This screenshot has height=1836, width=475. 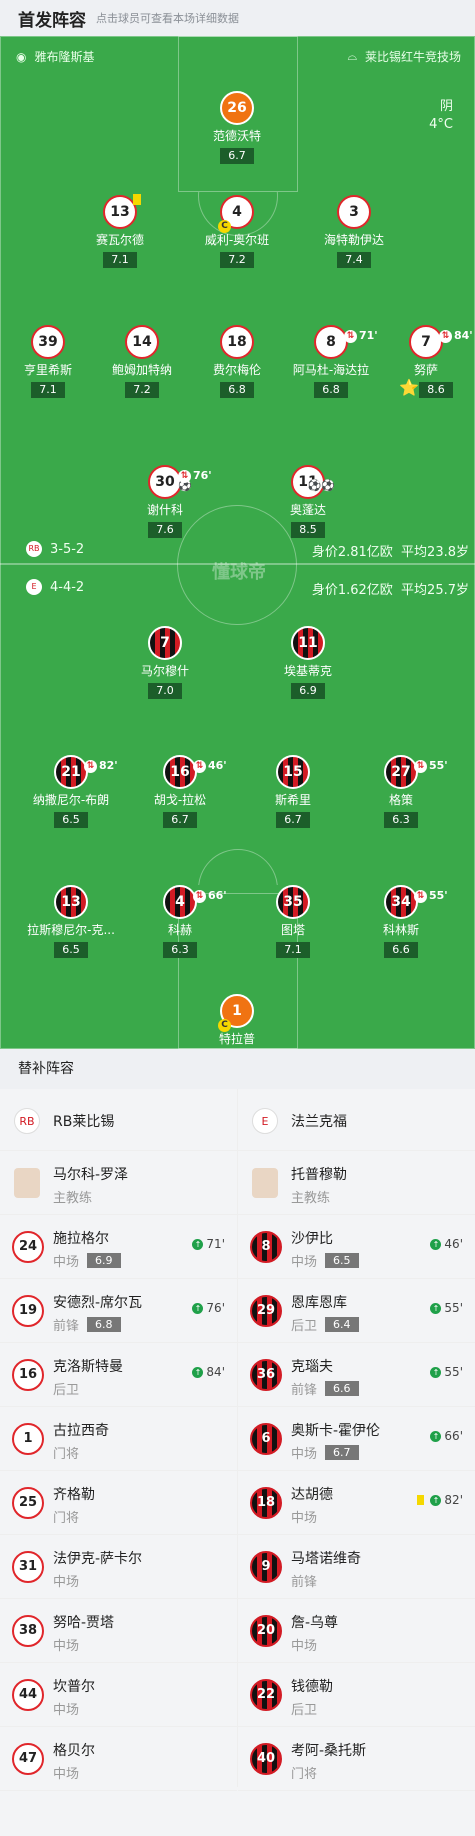 I want to click on coach-avatar, so click(x=27, y=1183).